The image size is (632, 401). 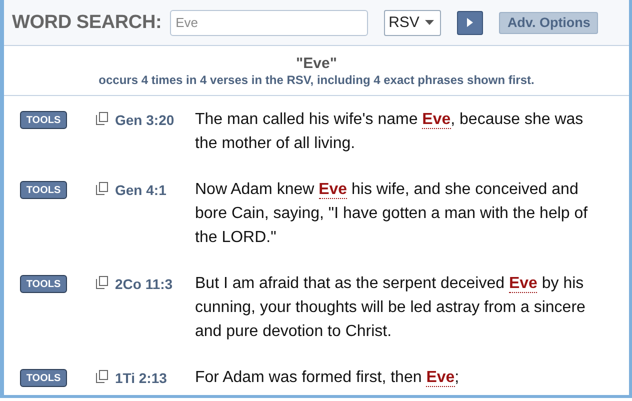 What do you see at coordinates (390, 308) in the screenshot?
I see `verse-text: But I am afraid that as the serpent deceived Eve by his cunning, your thoughts will be led astray from a sincere and pure devotion to Christ.` at bounding box center [390, 308].